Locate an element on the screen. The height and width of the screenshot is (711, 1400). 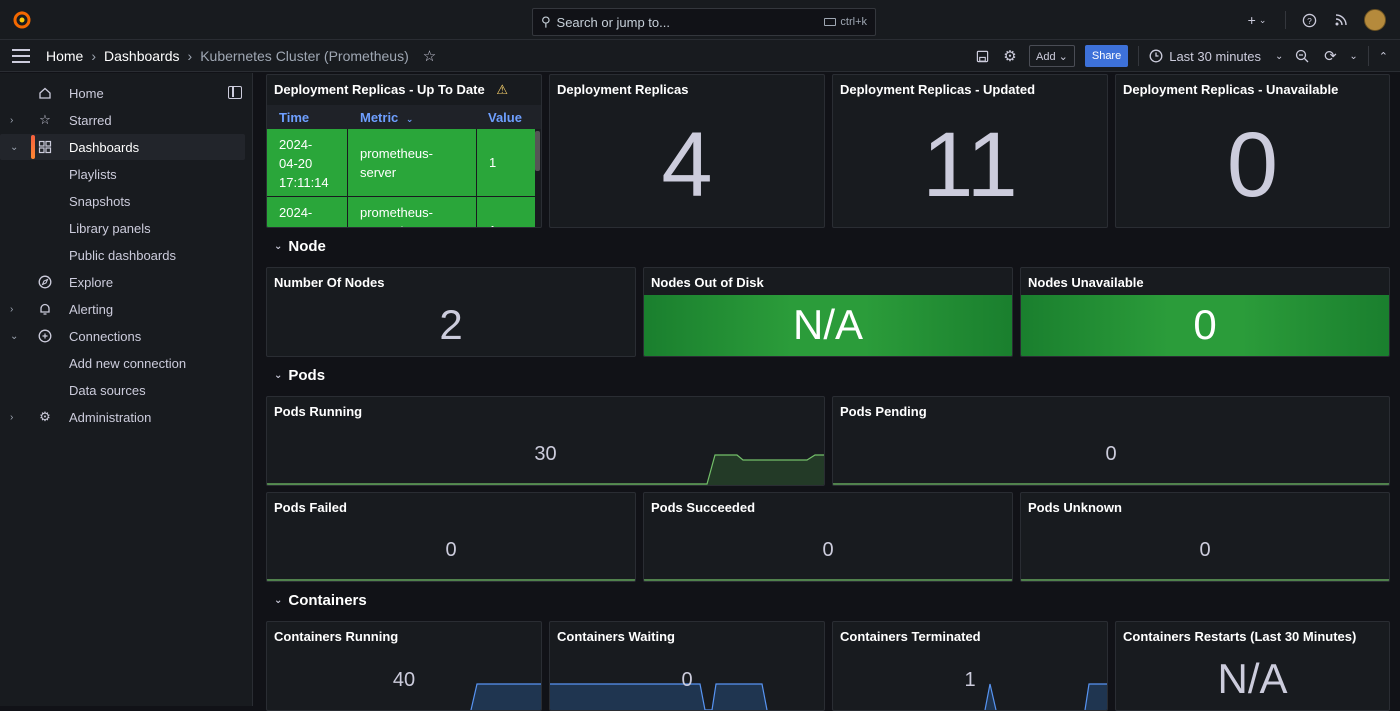
panel-number-of-nodes: Number Of Nodes 2 is located at coordinates (451, 312).